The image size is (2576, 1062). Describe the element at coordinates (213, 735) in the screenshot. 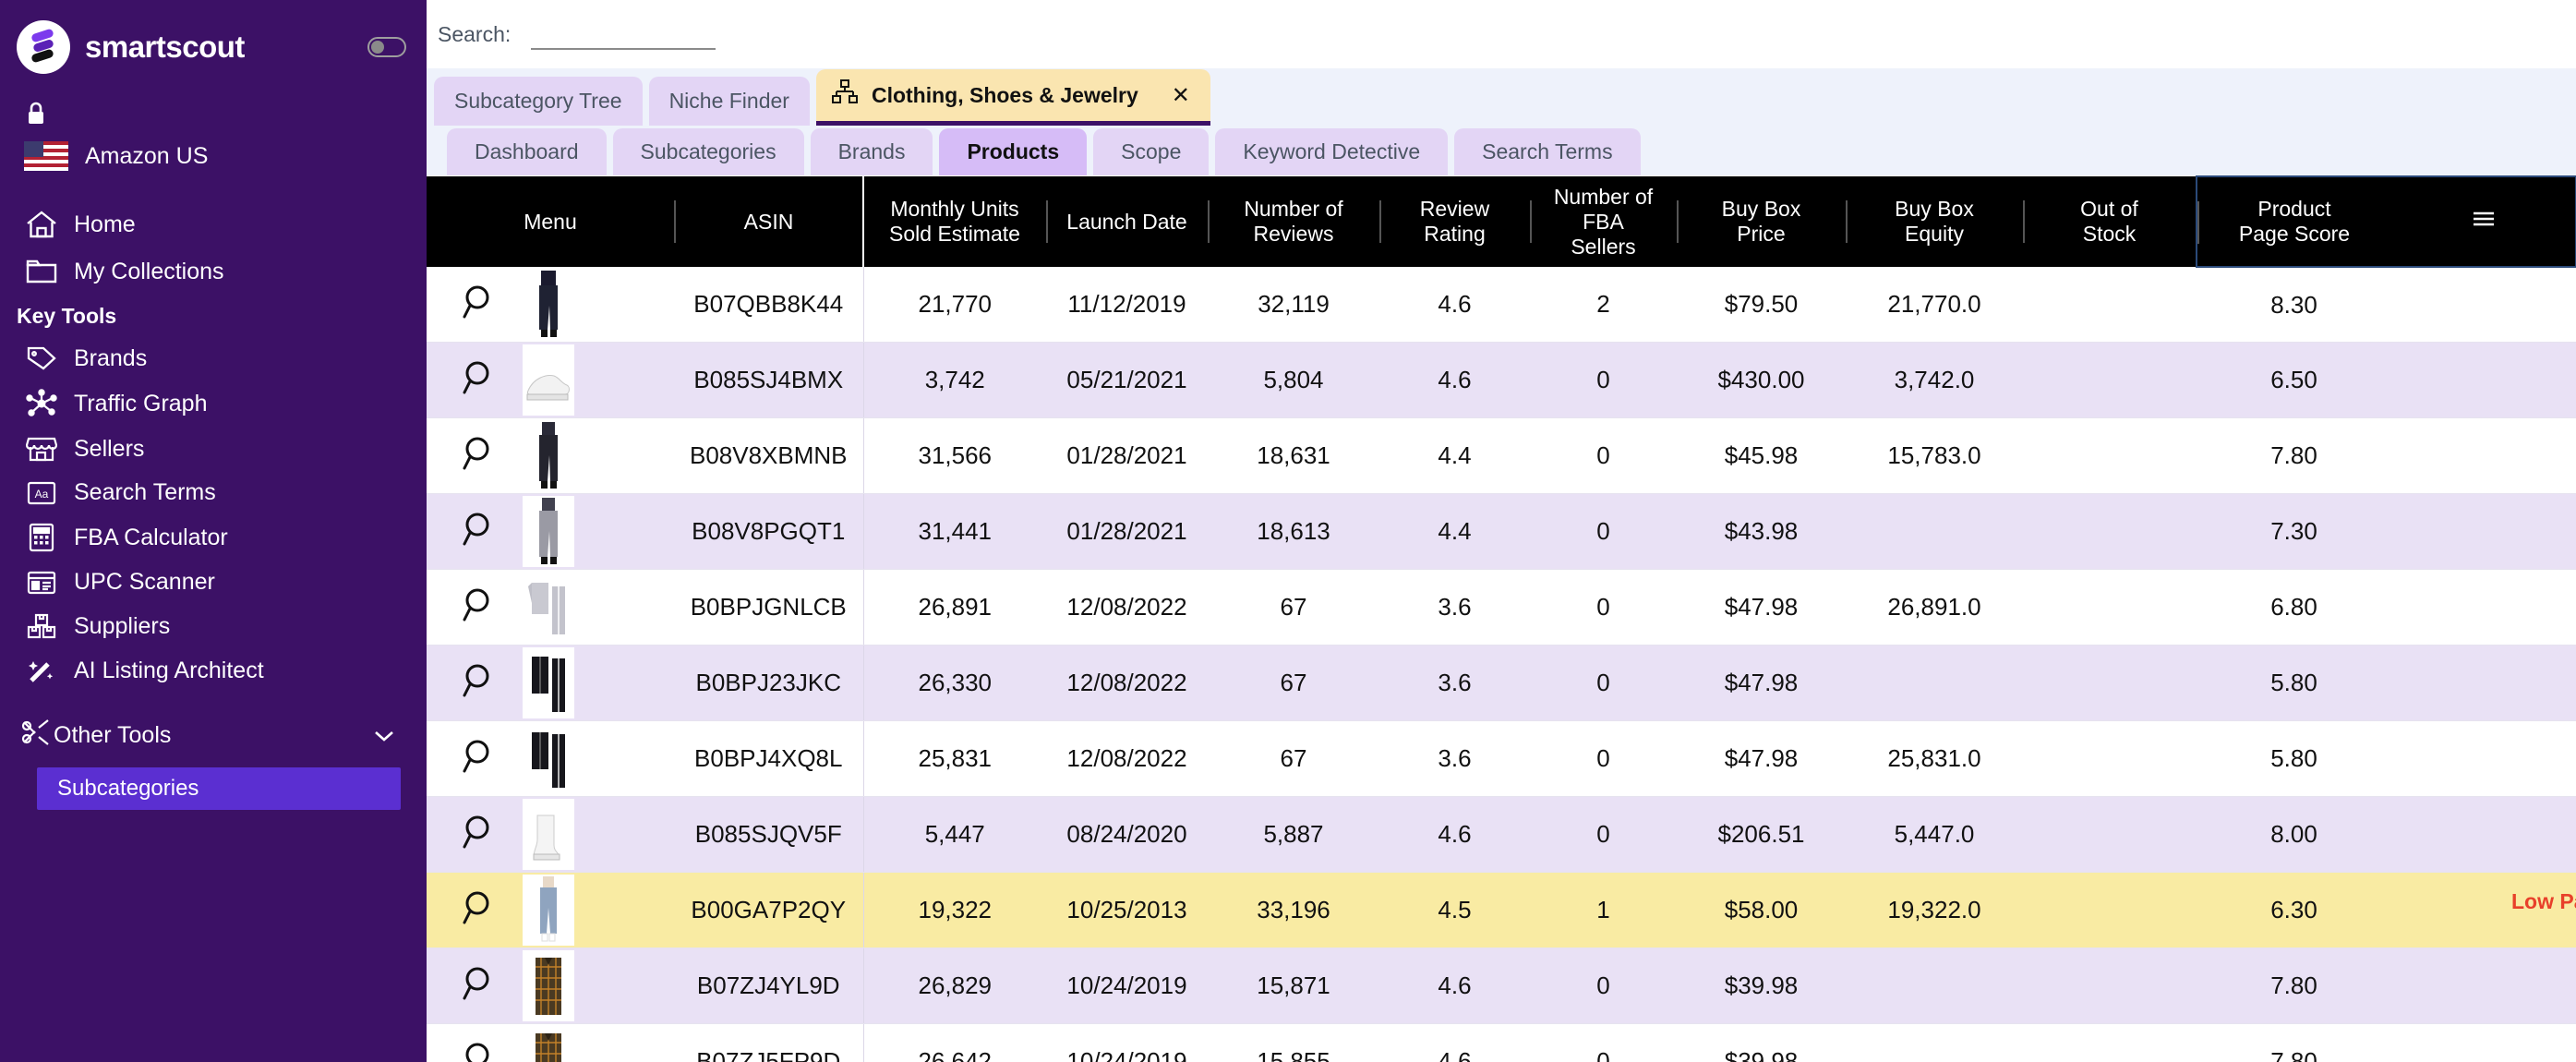

I see `sidebar-item-other-tools: Other Tools` at that location.